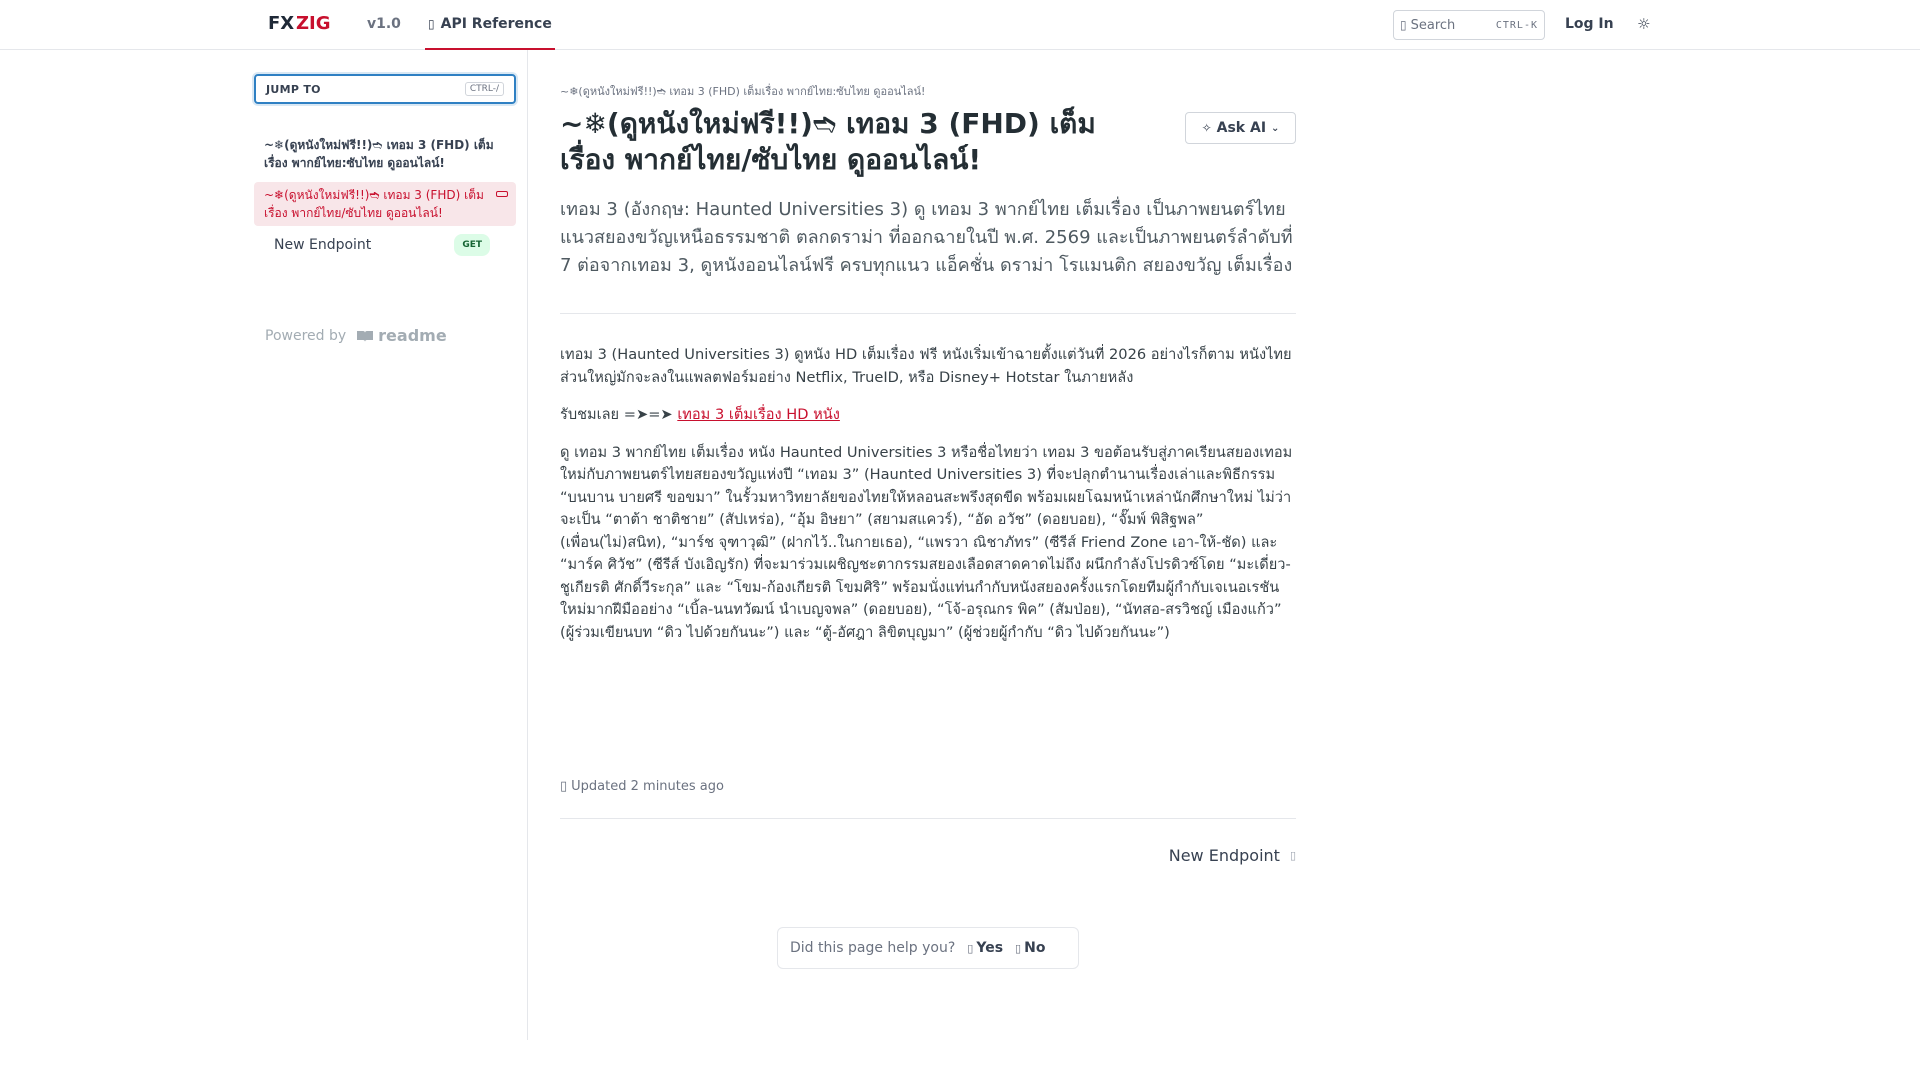  Describe the element at coordinates (619, 414) in the screenshot. I see `watch-prefix: รับชมเลย =➤=➤` at that location.